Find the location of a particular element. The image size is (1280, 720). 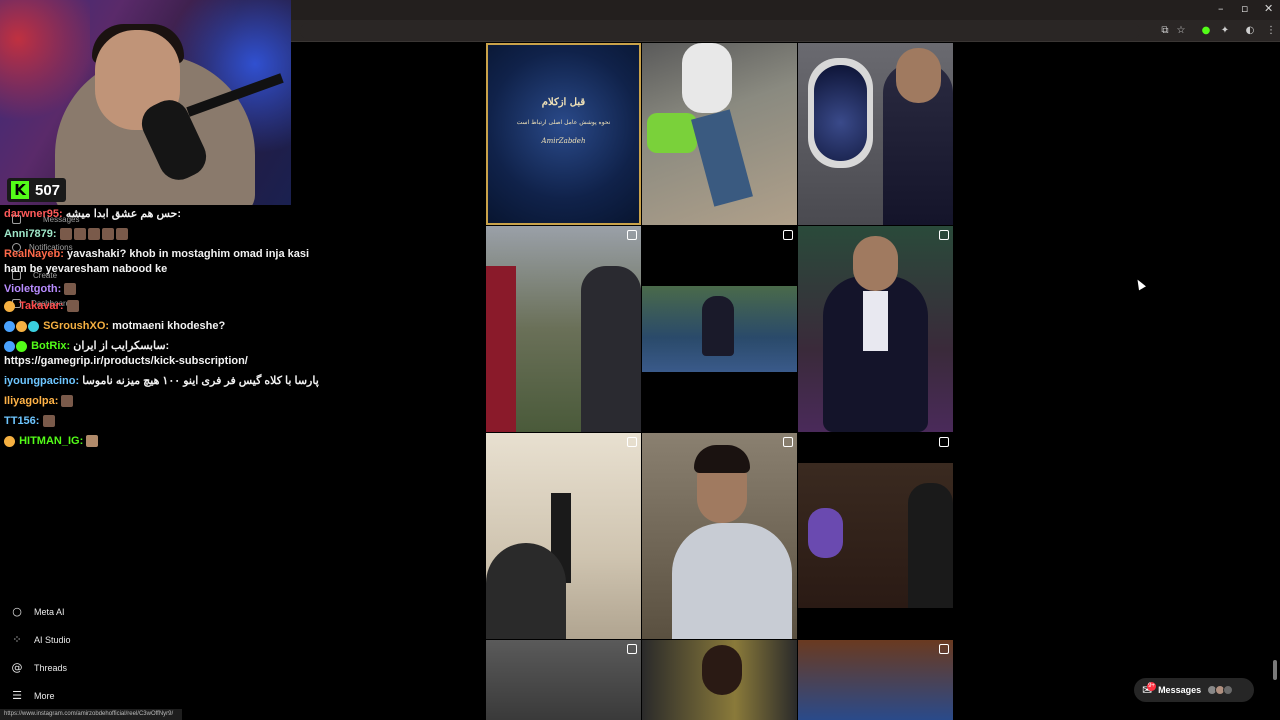

minimize-button: – is located at coordinates (1221, 8).